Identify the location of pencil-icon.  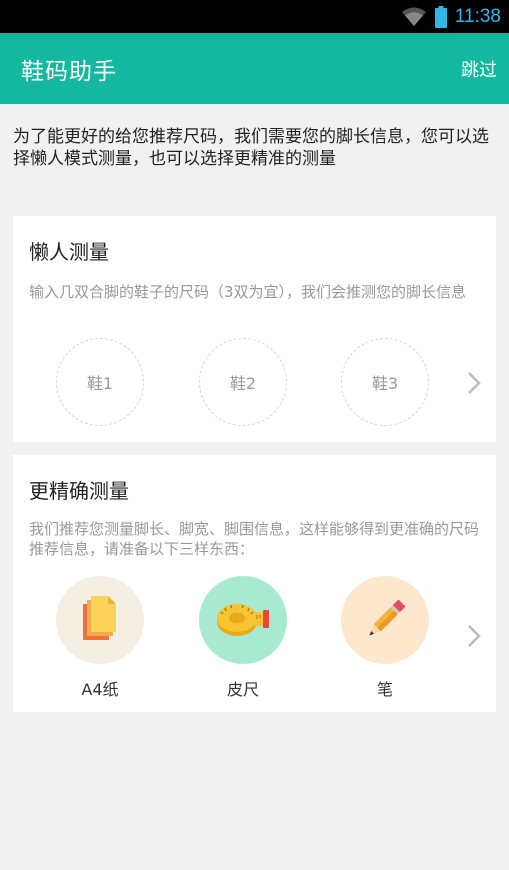
(385, 620).